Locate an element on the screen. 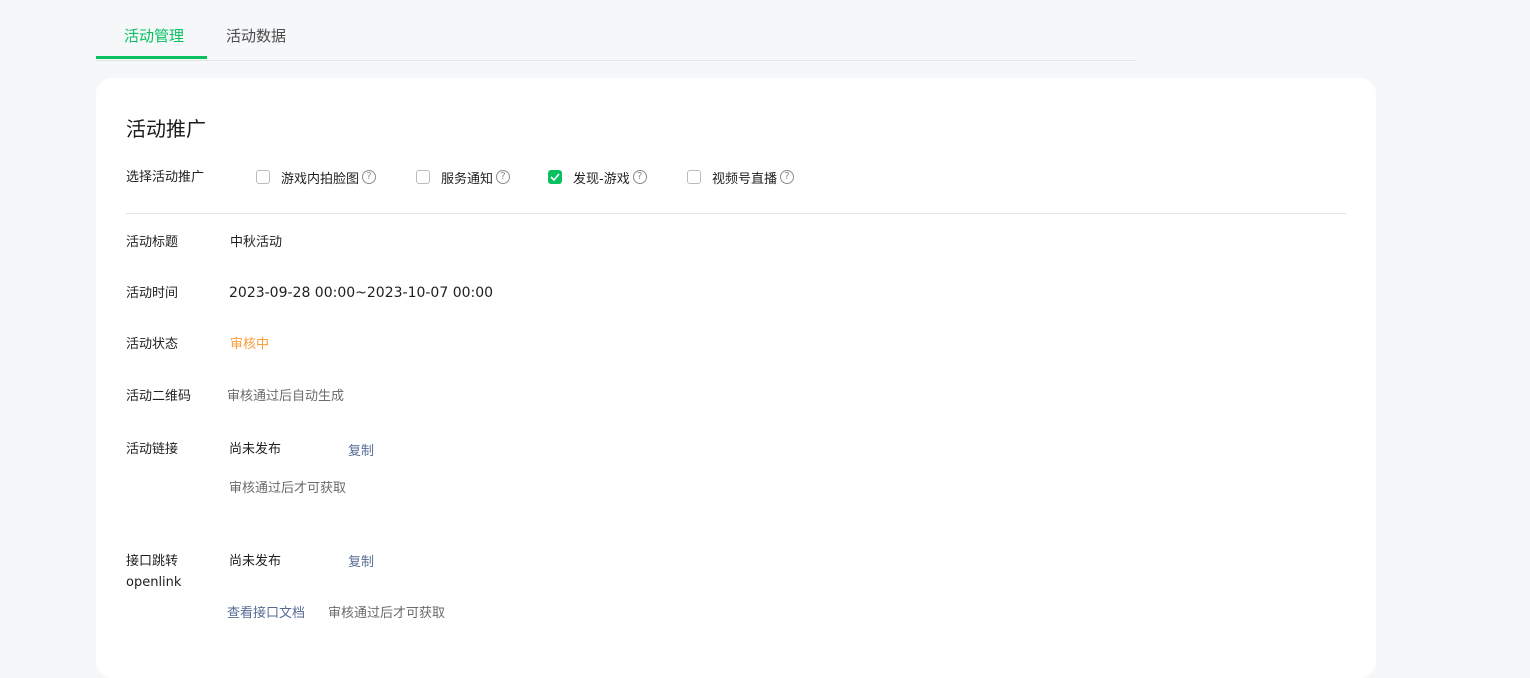  link-hint: 审核通过后才可获取 is located at coordinates (288, 488).